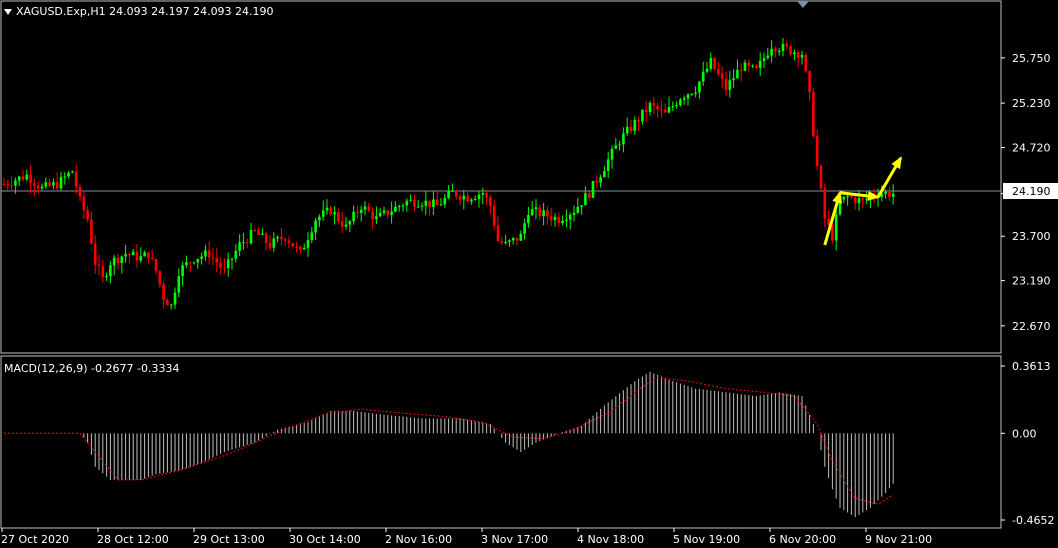 This screenshot has height=548, width=1058. What do you see at coordinates (8, 12) in the screenshot?
I see `dropdown-triangle-icon` at bounding box center [8, 12].